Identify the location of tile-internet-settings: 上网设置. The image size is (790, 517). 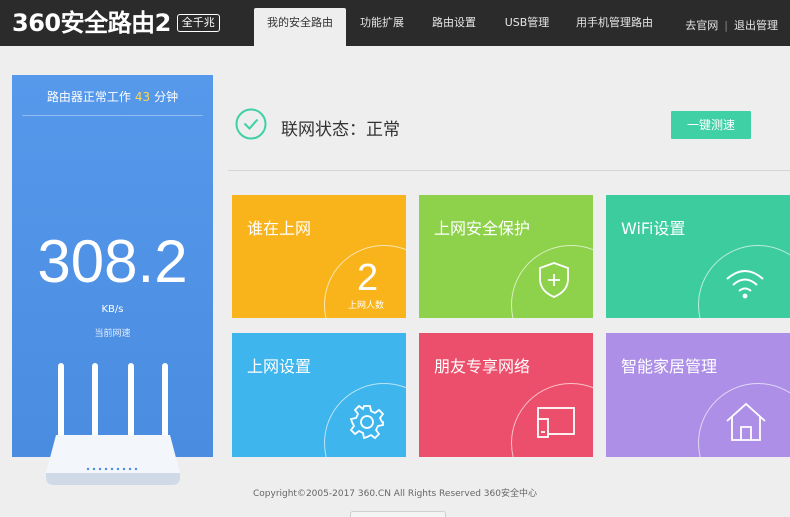
(319, 395).